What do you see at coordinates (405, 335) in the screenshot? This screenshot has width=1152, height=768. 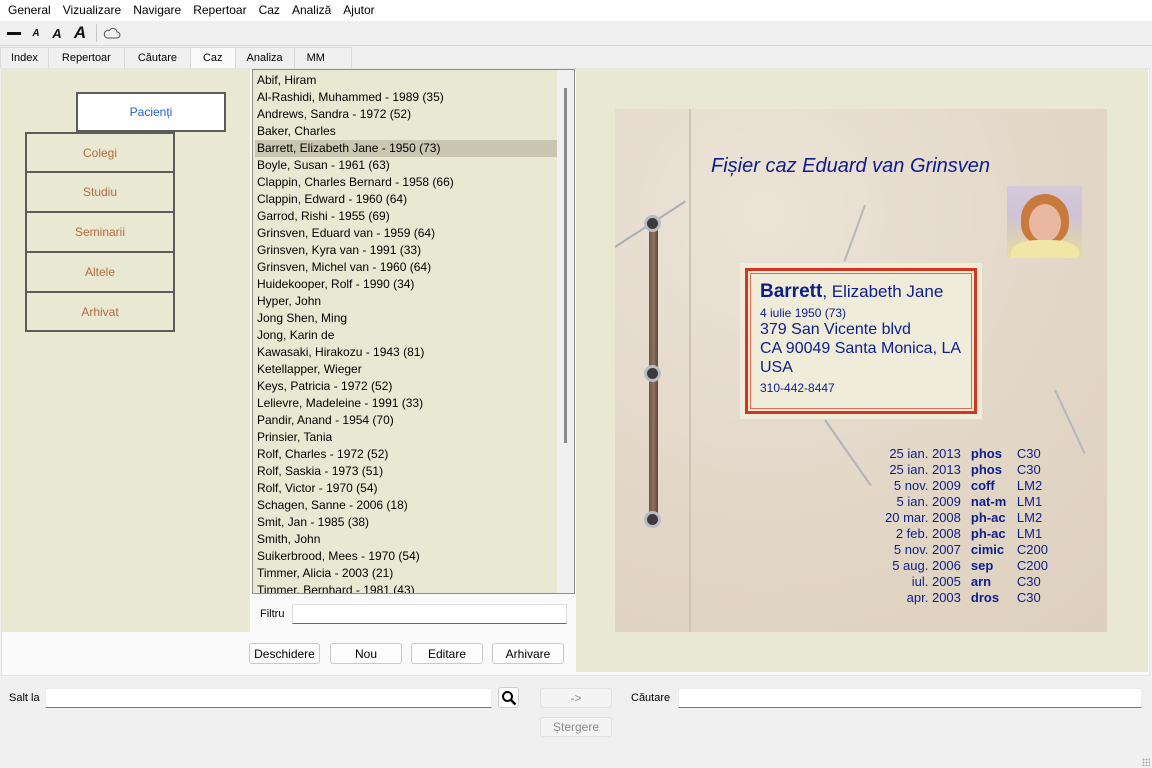 I see `patient-list-item: Jong, Karin de` at bounding box center [405, 335].